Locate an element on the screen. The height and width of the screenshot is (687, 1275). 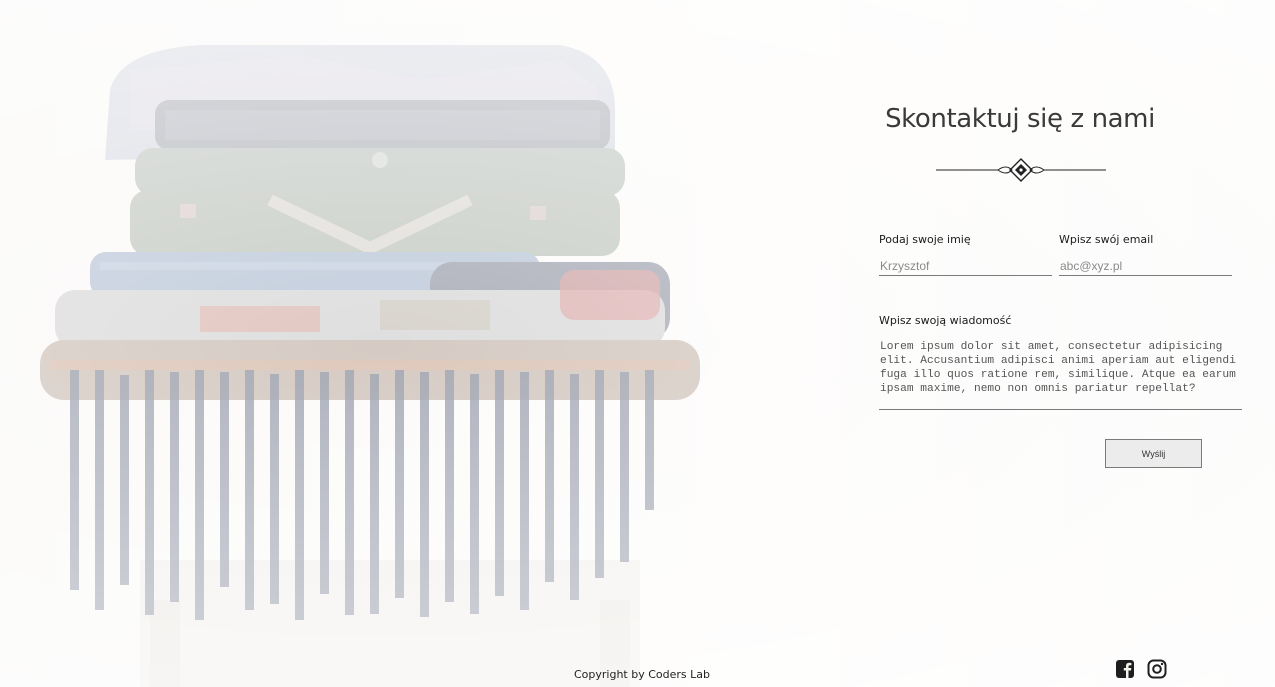
send-button: Wyślij is located at coordinates (1153, 453).